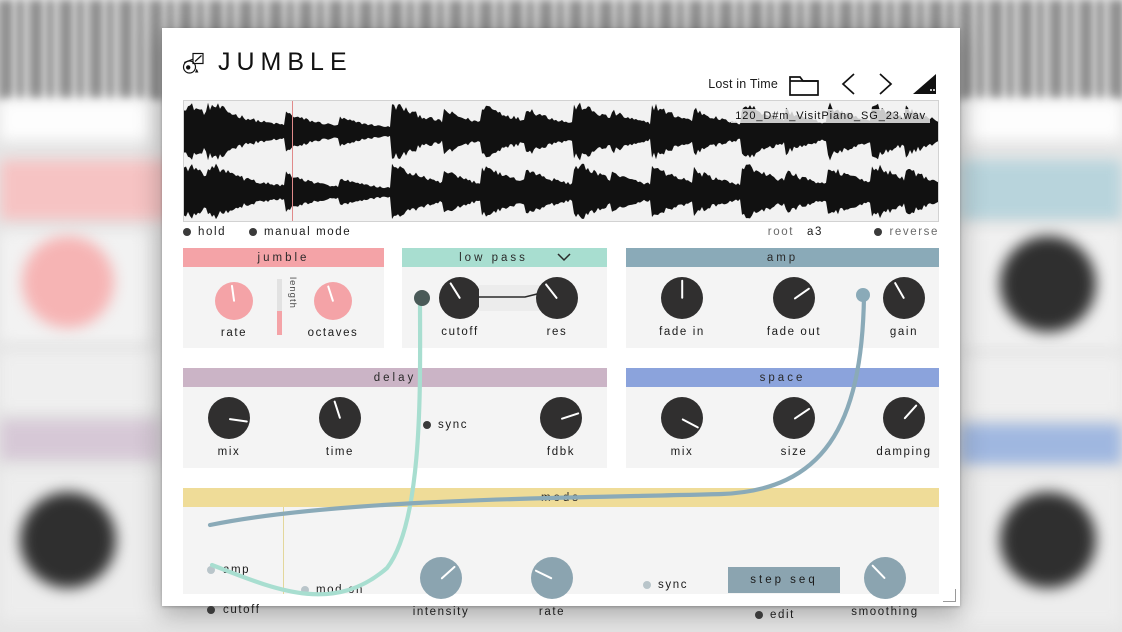 Image resolution: width=1122 pixels, height=632 pixels. I want to click on manual-mode-label: manual mode, so click(308, 232).